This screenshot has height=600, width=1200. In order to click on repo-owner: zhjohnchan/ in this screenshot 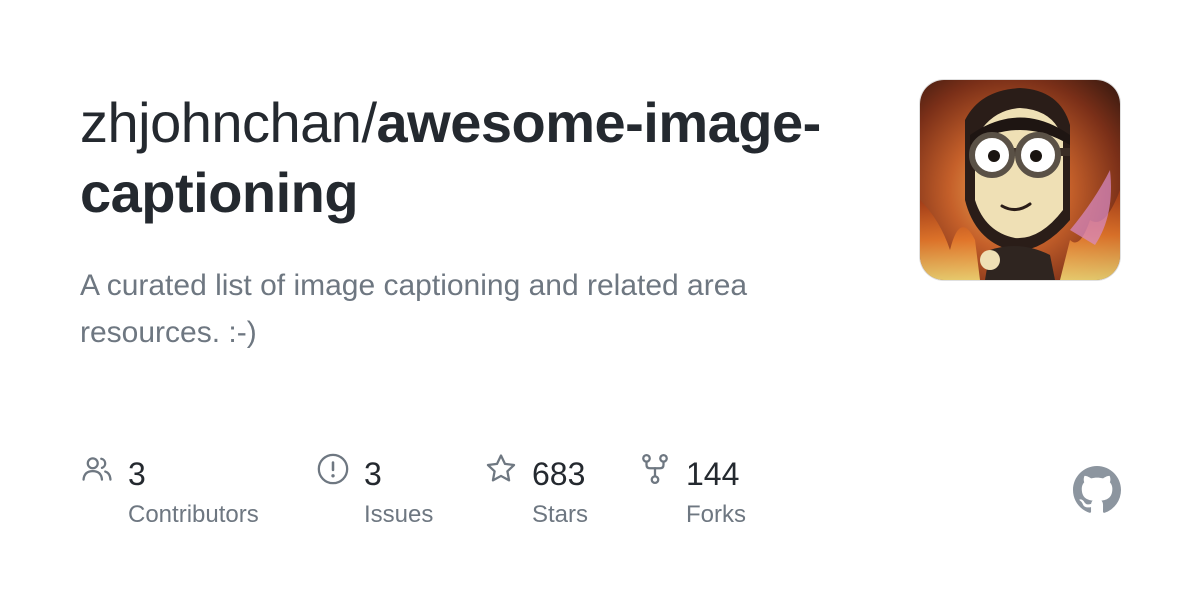, I will do `click(228, 122)`.